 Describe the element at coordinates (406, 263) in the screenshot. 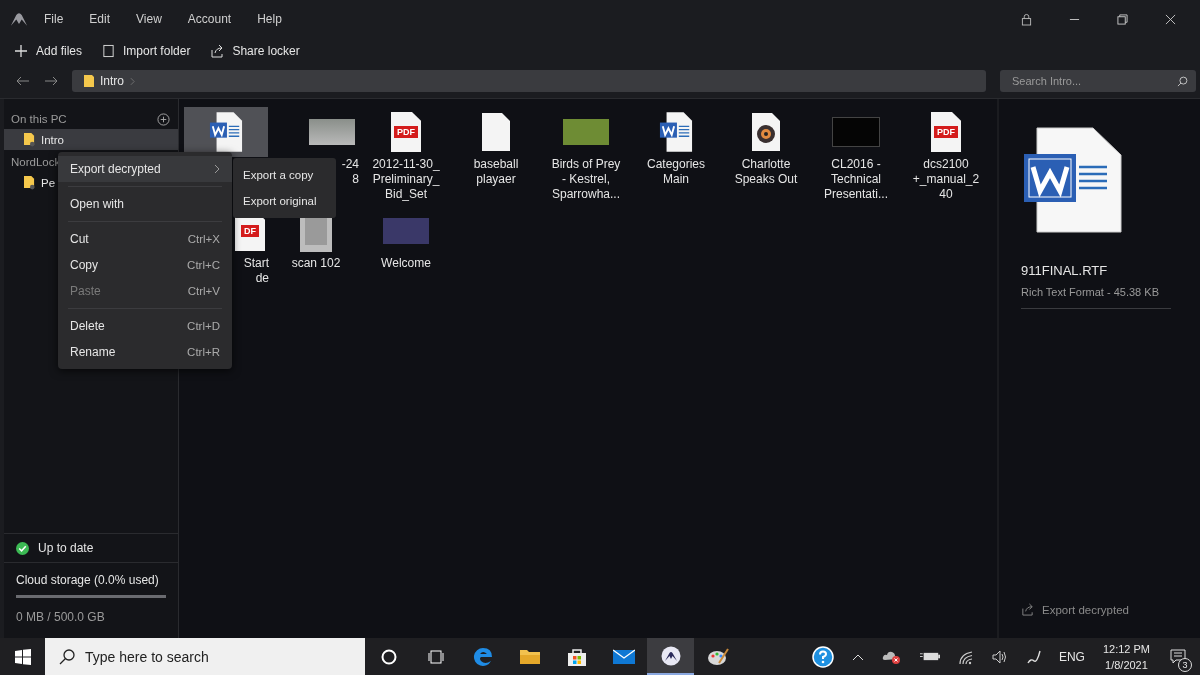

I see `file-name: Welcome` at that location.